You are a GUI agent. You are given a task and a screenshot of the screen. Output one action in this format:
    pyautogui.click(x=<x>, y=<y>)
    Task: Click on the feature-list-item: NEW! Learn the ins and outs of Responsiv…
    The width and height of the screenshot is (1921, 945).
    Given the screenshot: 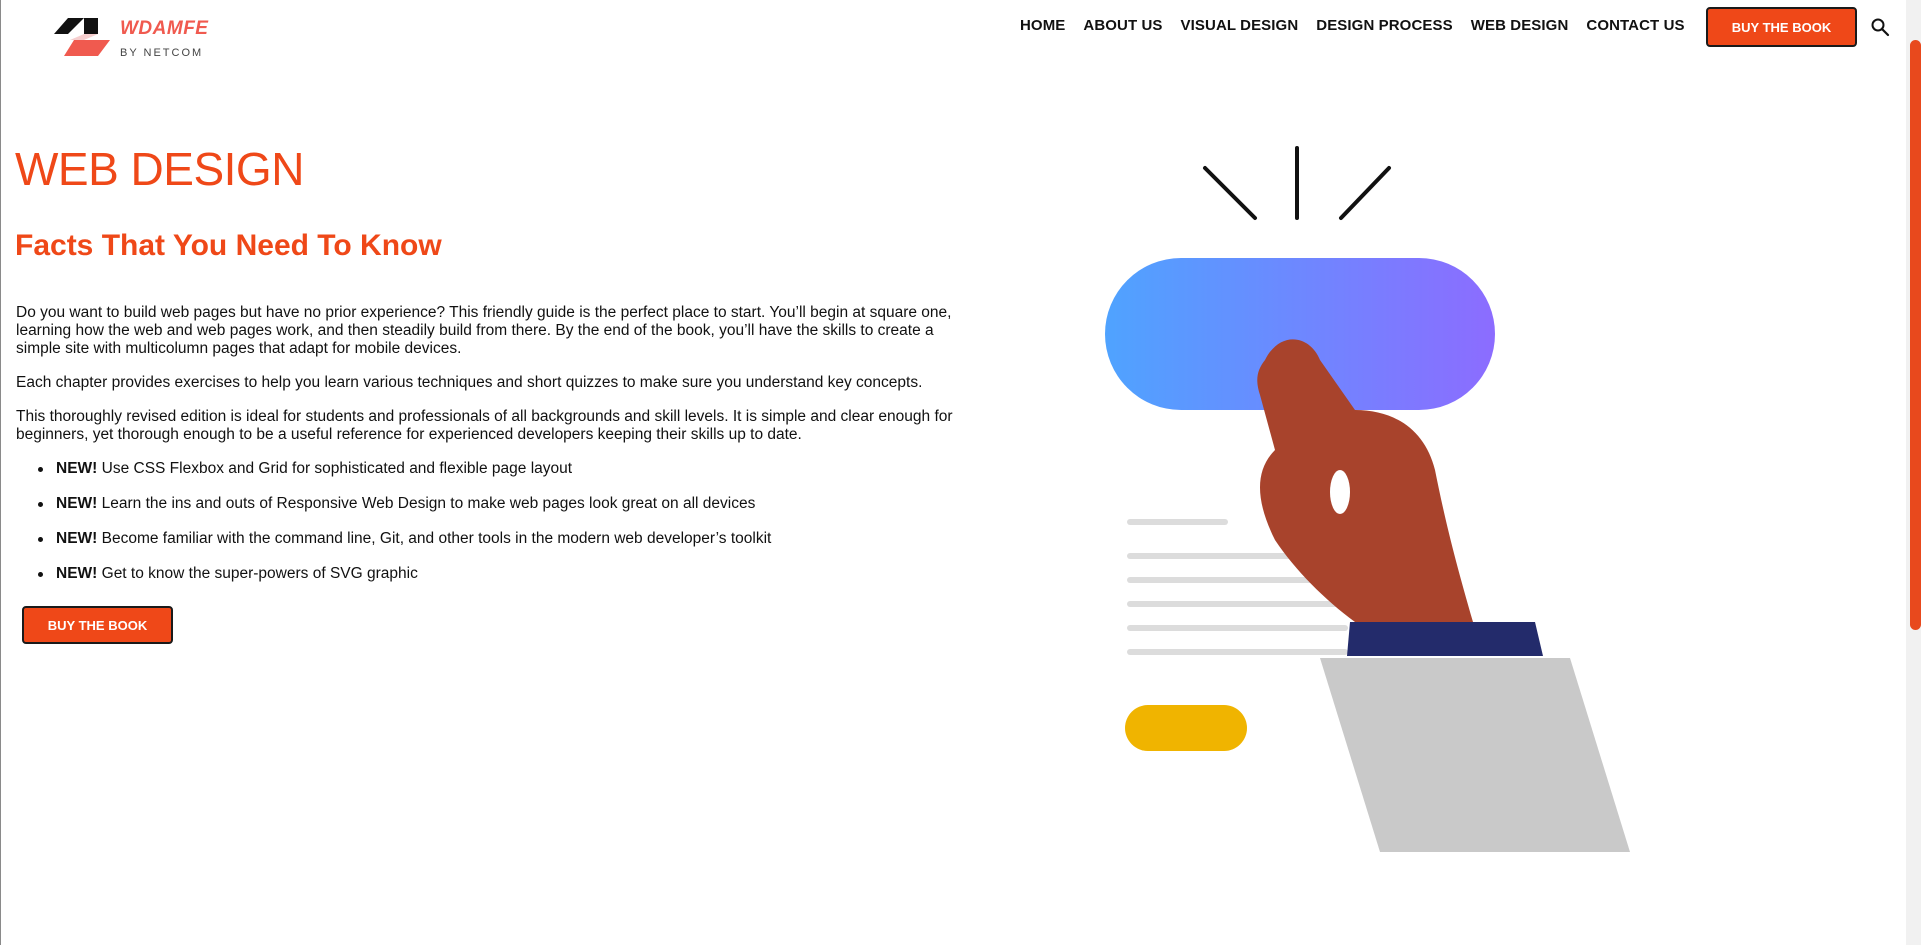 What is the action you would take?
    pyautogui.click(x=497, y=504)
    